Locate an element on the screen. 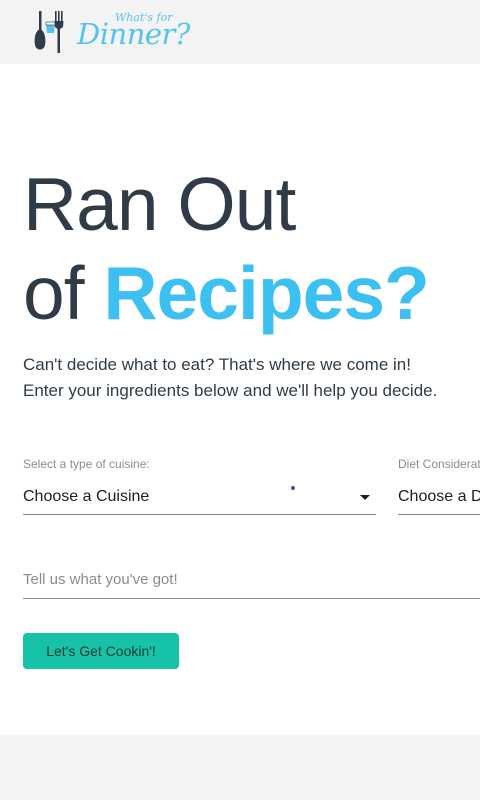  cuisine-select: Choose a Cuisine is located at coordinates (199, 499).